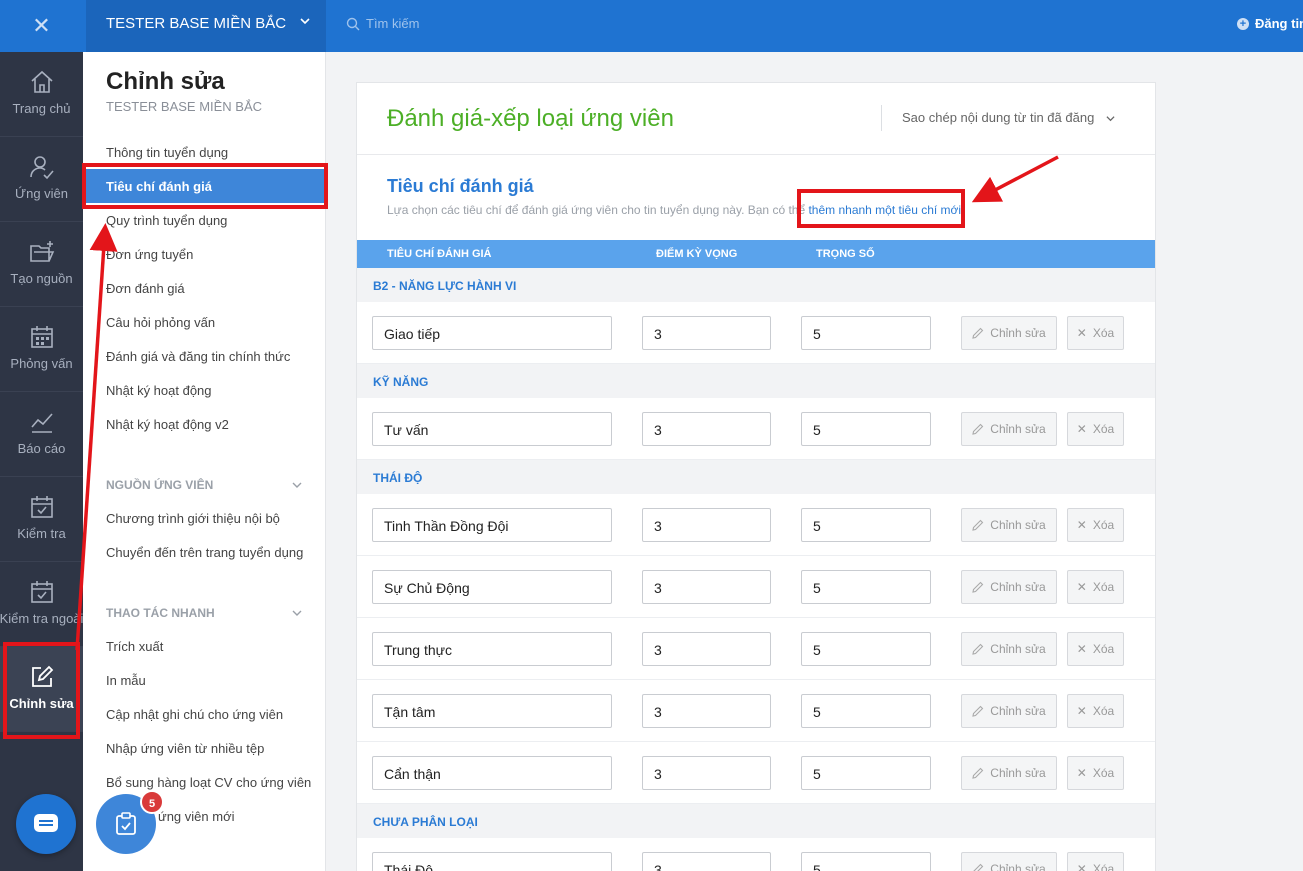 The width and height of the screenshot is (1303, 871). What do you see at coordinates (184, 106) in the screenshot?
I see `subnav-subtitle: TESTER BASE MIỀN BẮC` at bounding box center [184, 106].